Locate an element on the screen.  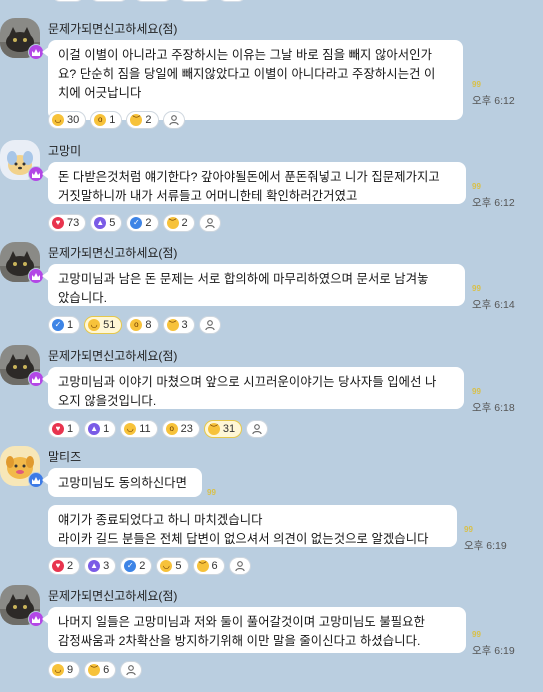
reaction-bar: ◡ 9 ︶ 6 is located at coordinates (95, 670).